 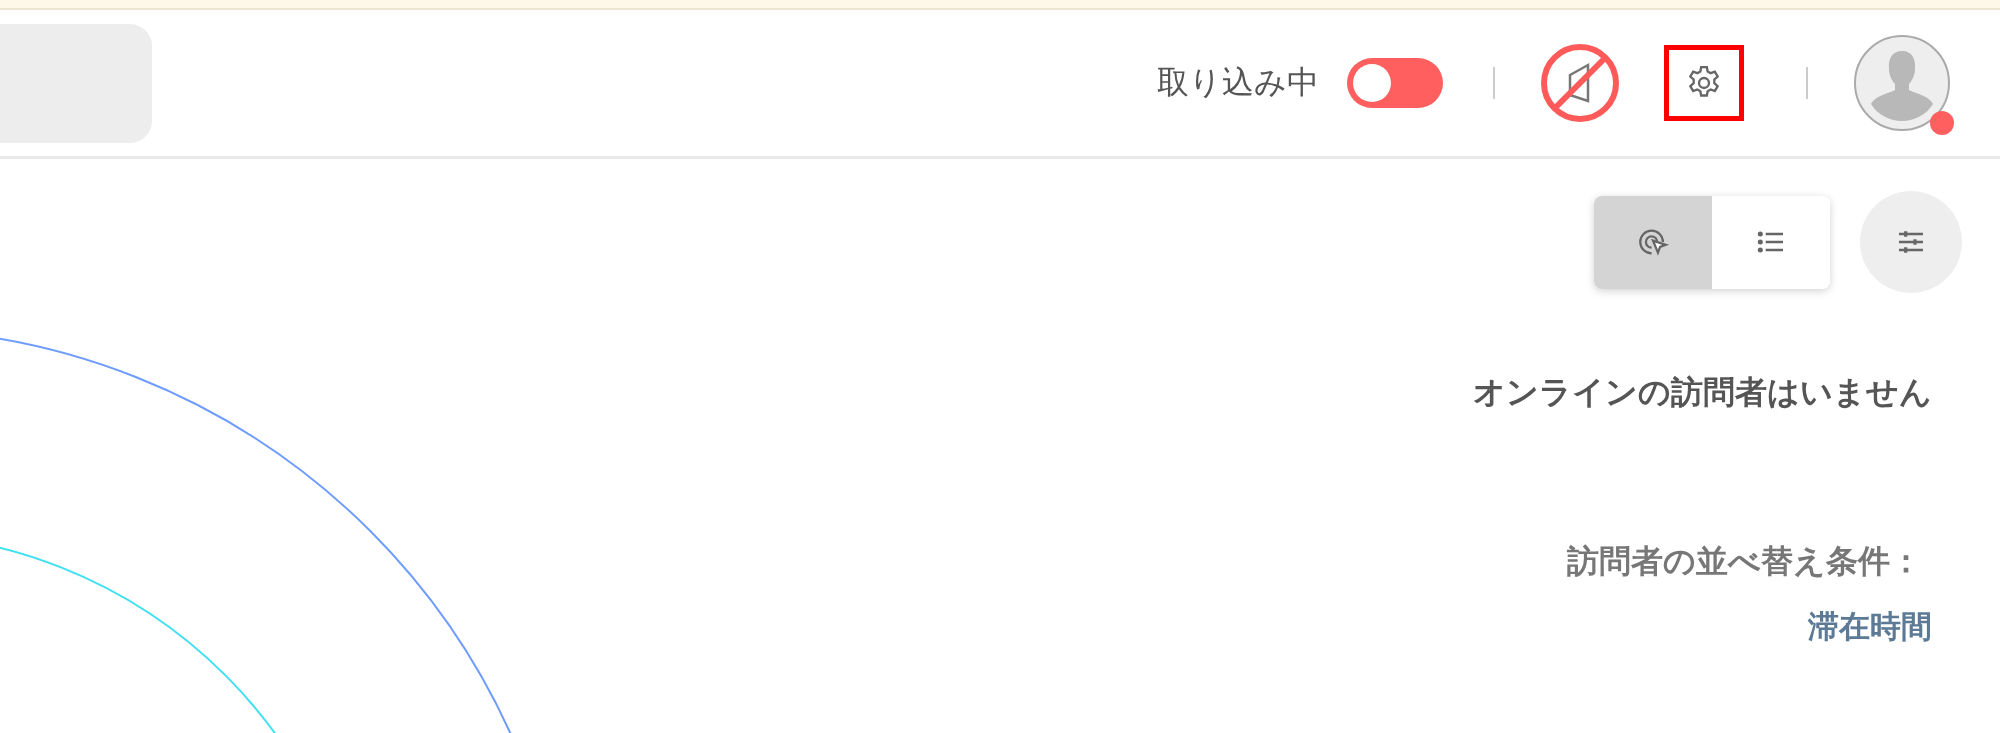 What do you see at coordinates (1395, 83) in the screenshot?
I see `import-toggle` at bounding box center [1395, 83].